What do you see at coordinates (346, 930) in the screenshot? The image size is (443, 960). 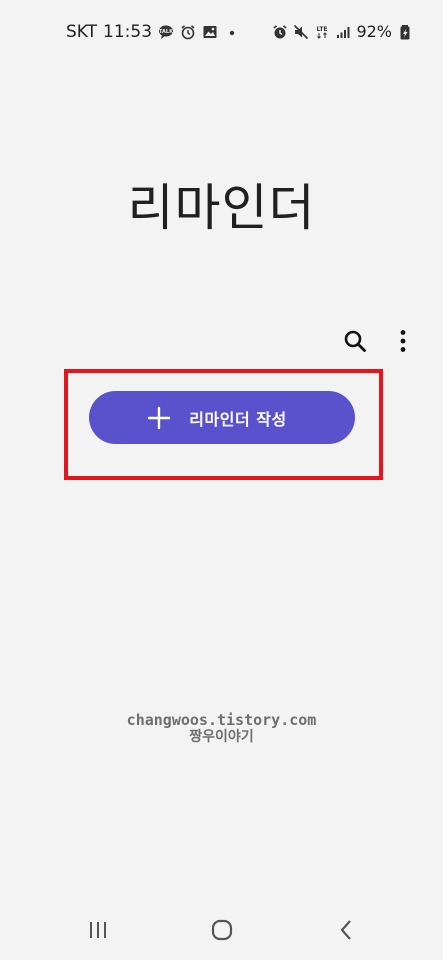 I see `back-icon` at bounding box center [346, 930].